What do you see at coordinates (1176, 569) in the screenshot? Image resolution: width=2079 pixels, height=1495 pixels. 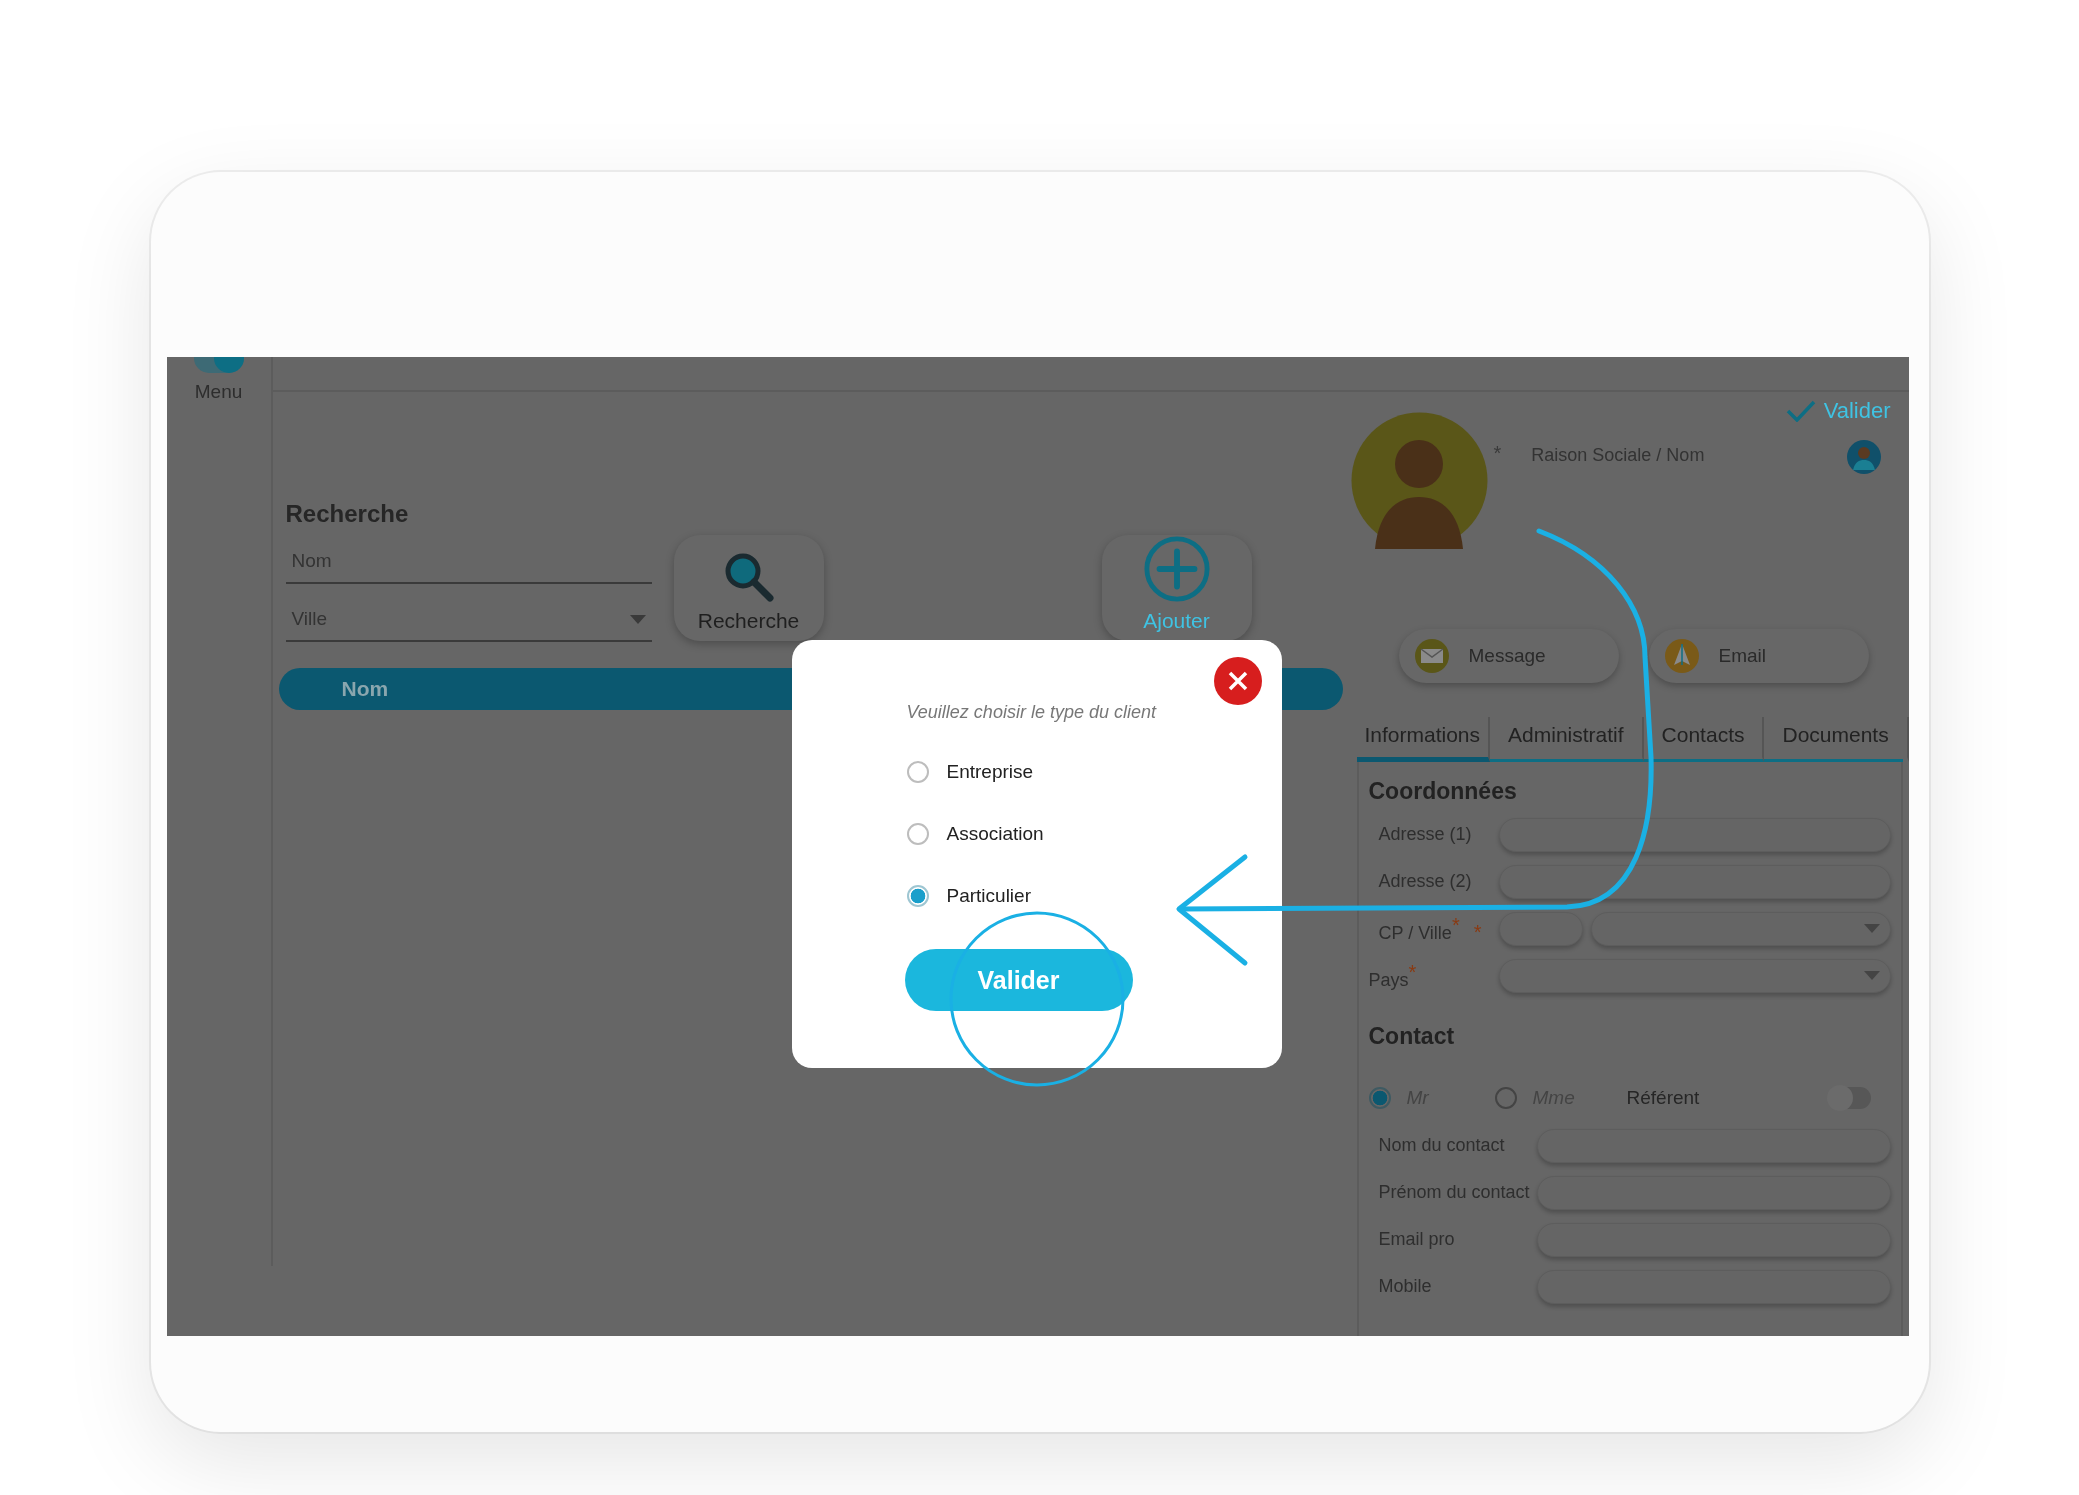 I see `plus-circle-icon` at bounding box center [1176, 569].